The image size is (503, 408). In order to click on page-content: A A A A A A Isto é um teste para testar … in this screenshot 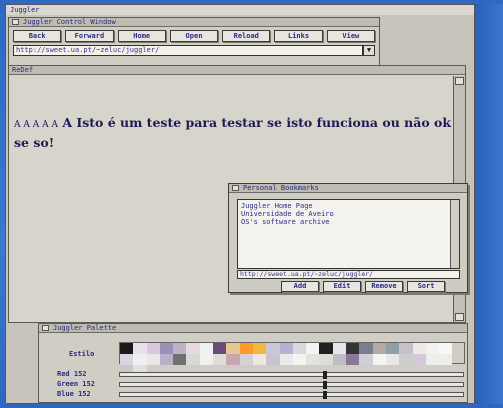, I will do `click(234, 132)`.